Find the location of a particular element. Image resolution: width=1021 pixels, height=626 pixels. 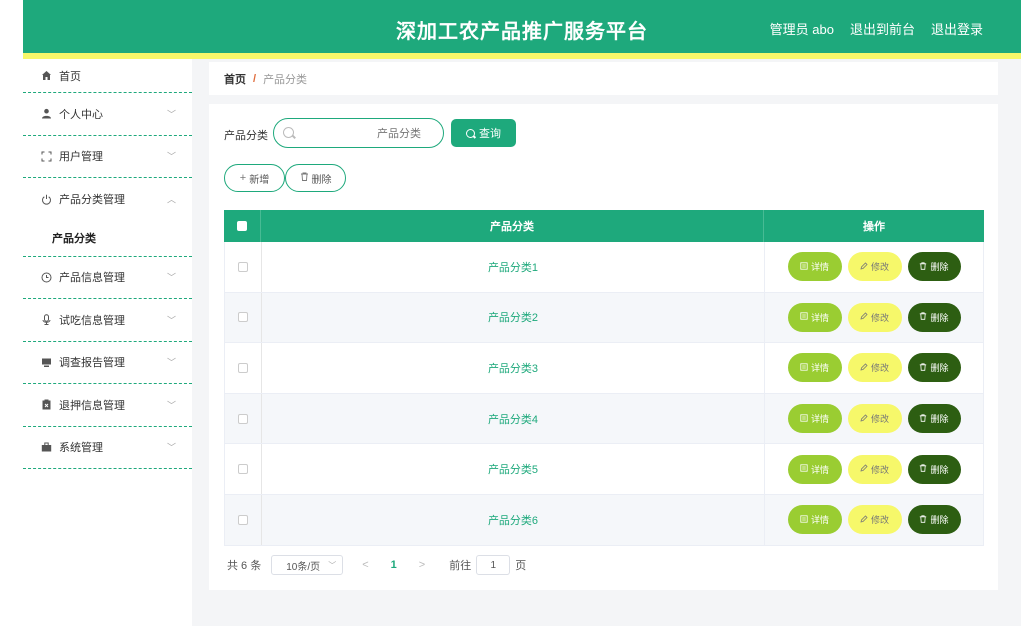

table-row: 产品分类5 详情 修改 删除 is located at coordinates (604, 469).